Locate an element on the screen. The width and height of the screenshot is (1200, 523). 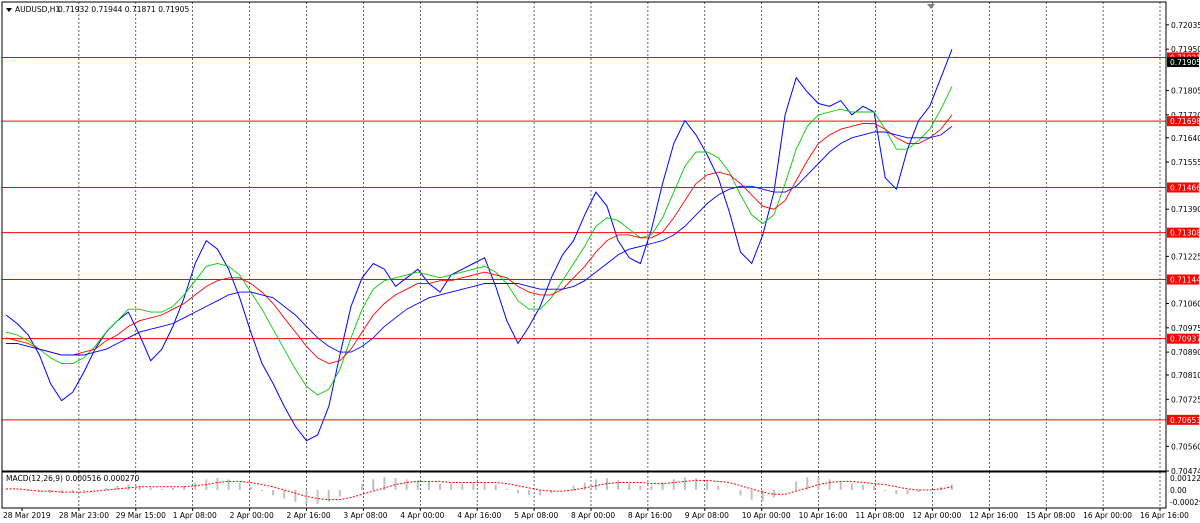
x-tick-label: 28 Mar 23:00 is located at coordinates (84, 515).